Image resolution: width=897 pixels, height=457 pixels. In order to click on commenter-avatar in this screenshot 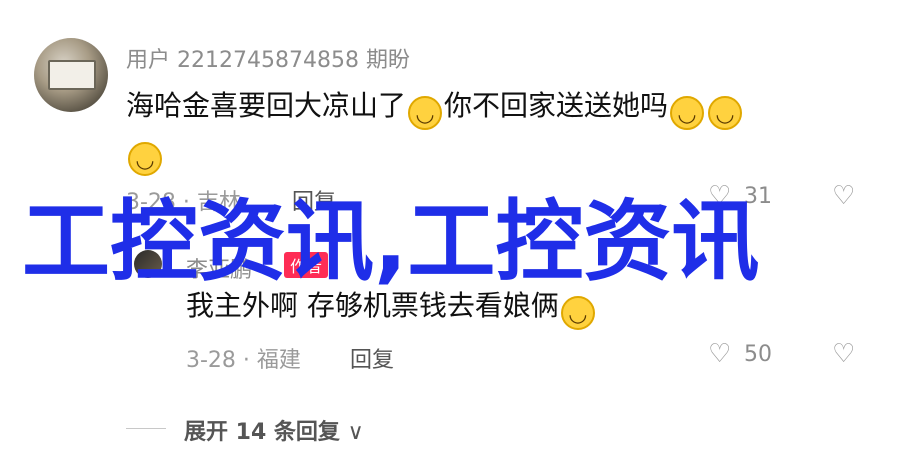, I will do `click(71, 75)`.